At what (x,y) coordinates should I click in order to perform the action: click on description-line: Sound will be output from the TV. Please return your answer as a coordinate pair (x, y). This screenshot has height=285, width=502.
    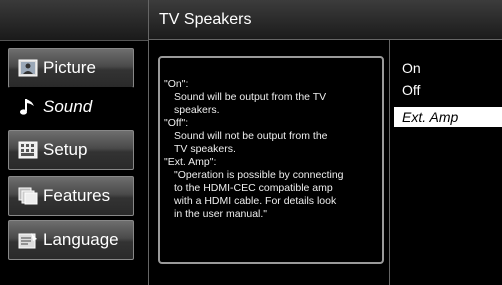
    Looking at the image, I should click on (250, 97).